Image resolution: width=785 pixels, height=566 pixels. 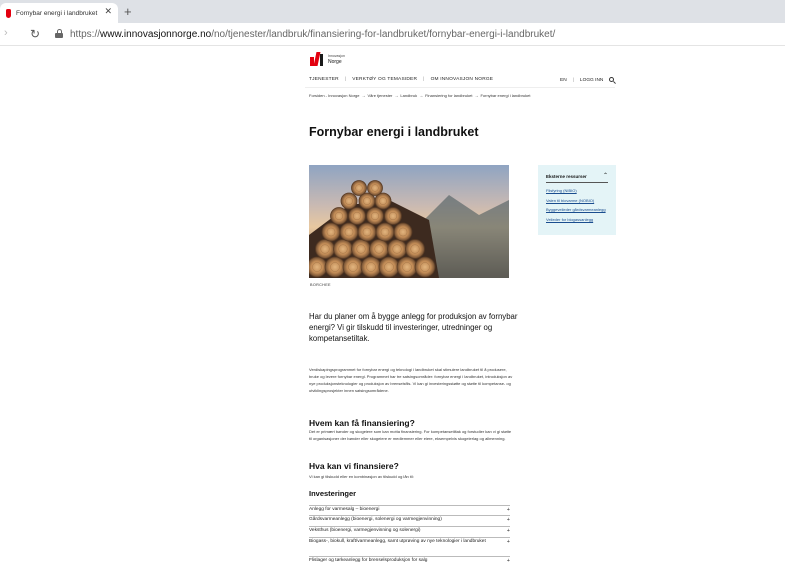 I want to click on site-logo: Innovasjon Norge, so click(x=327, y=59).